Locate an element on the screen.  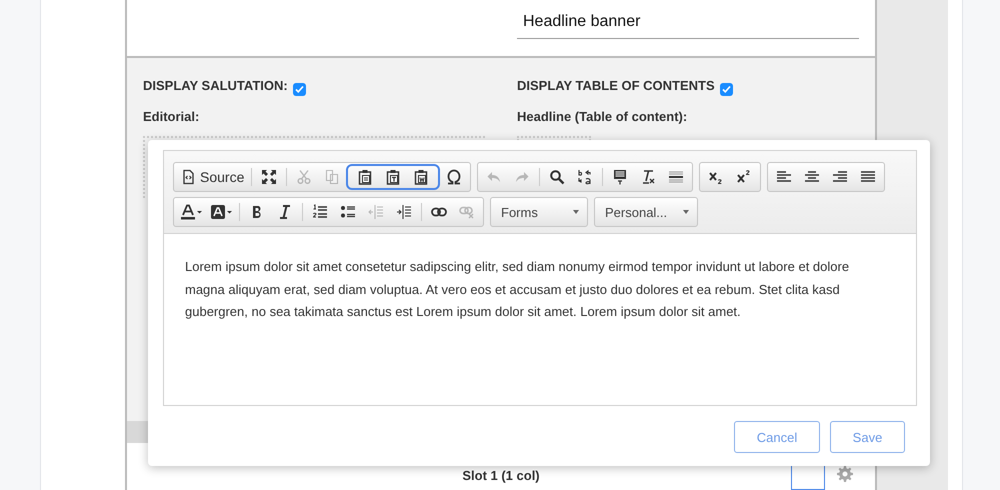
replace-icon is located at coordinates (585, 177).